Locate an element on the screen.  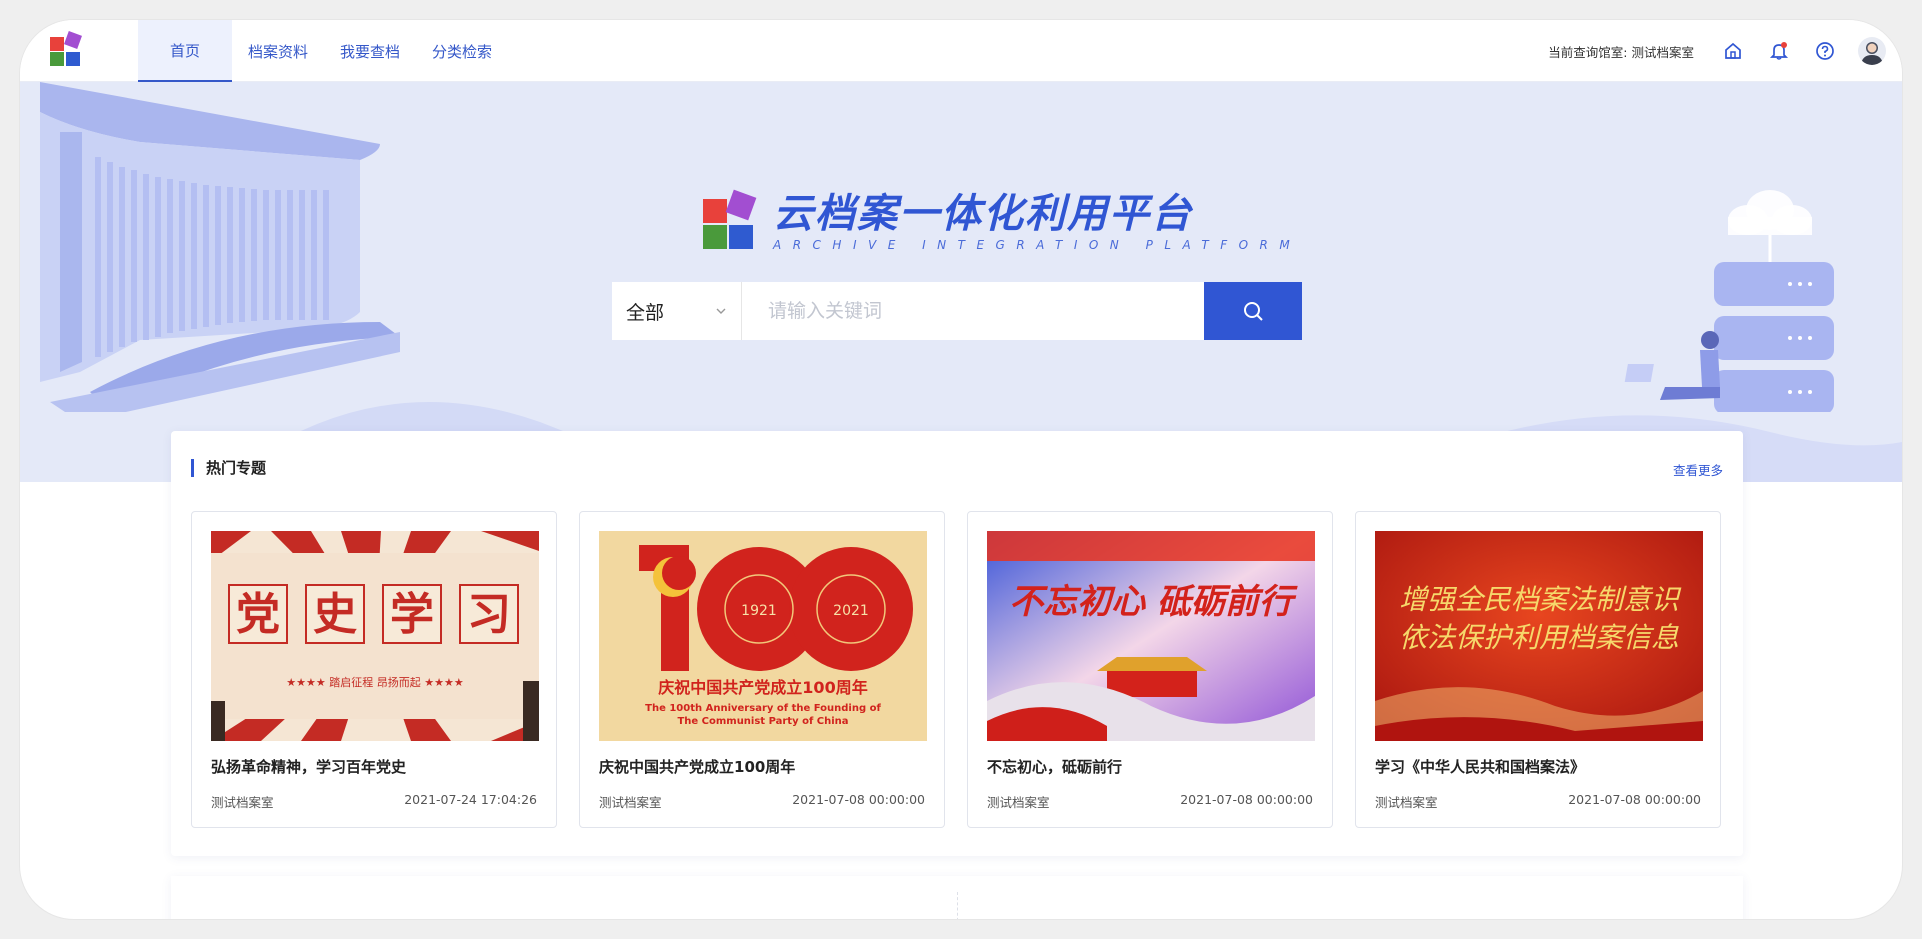
image-year: 1921 is located at coordinates (759, 611).